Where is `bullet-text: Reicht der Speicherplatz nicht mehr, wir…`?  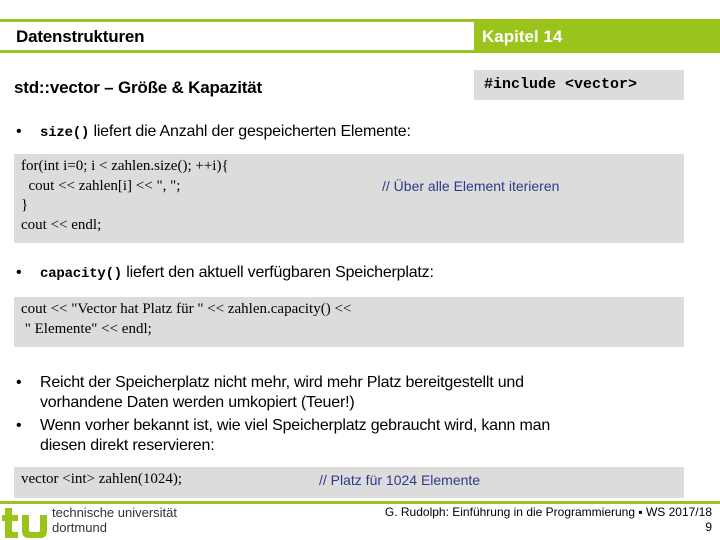 bullet-text: Reicht der Speicherplatz nicht mehr, wir… is located at coordinates (282, 392).